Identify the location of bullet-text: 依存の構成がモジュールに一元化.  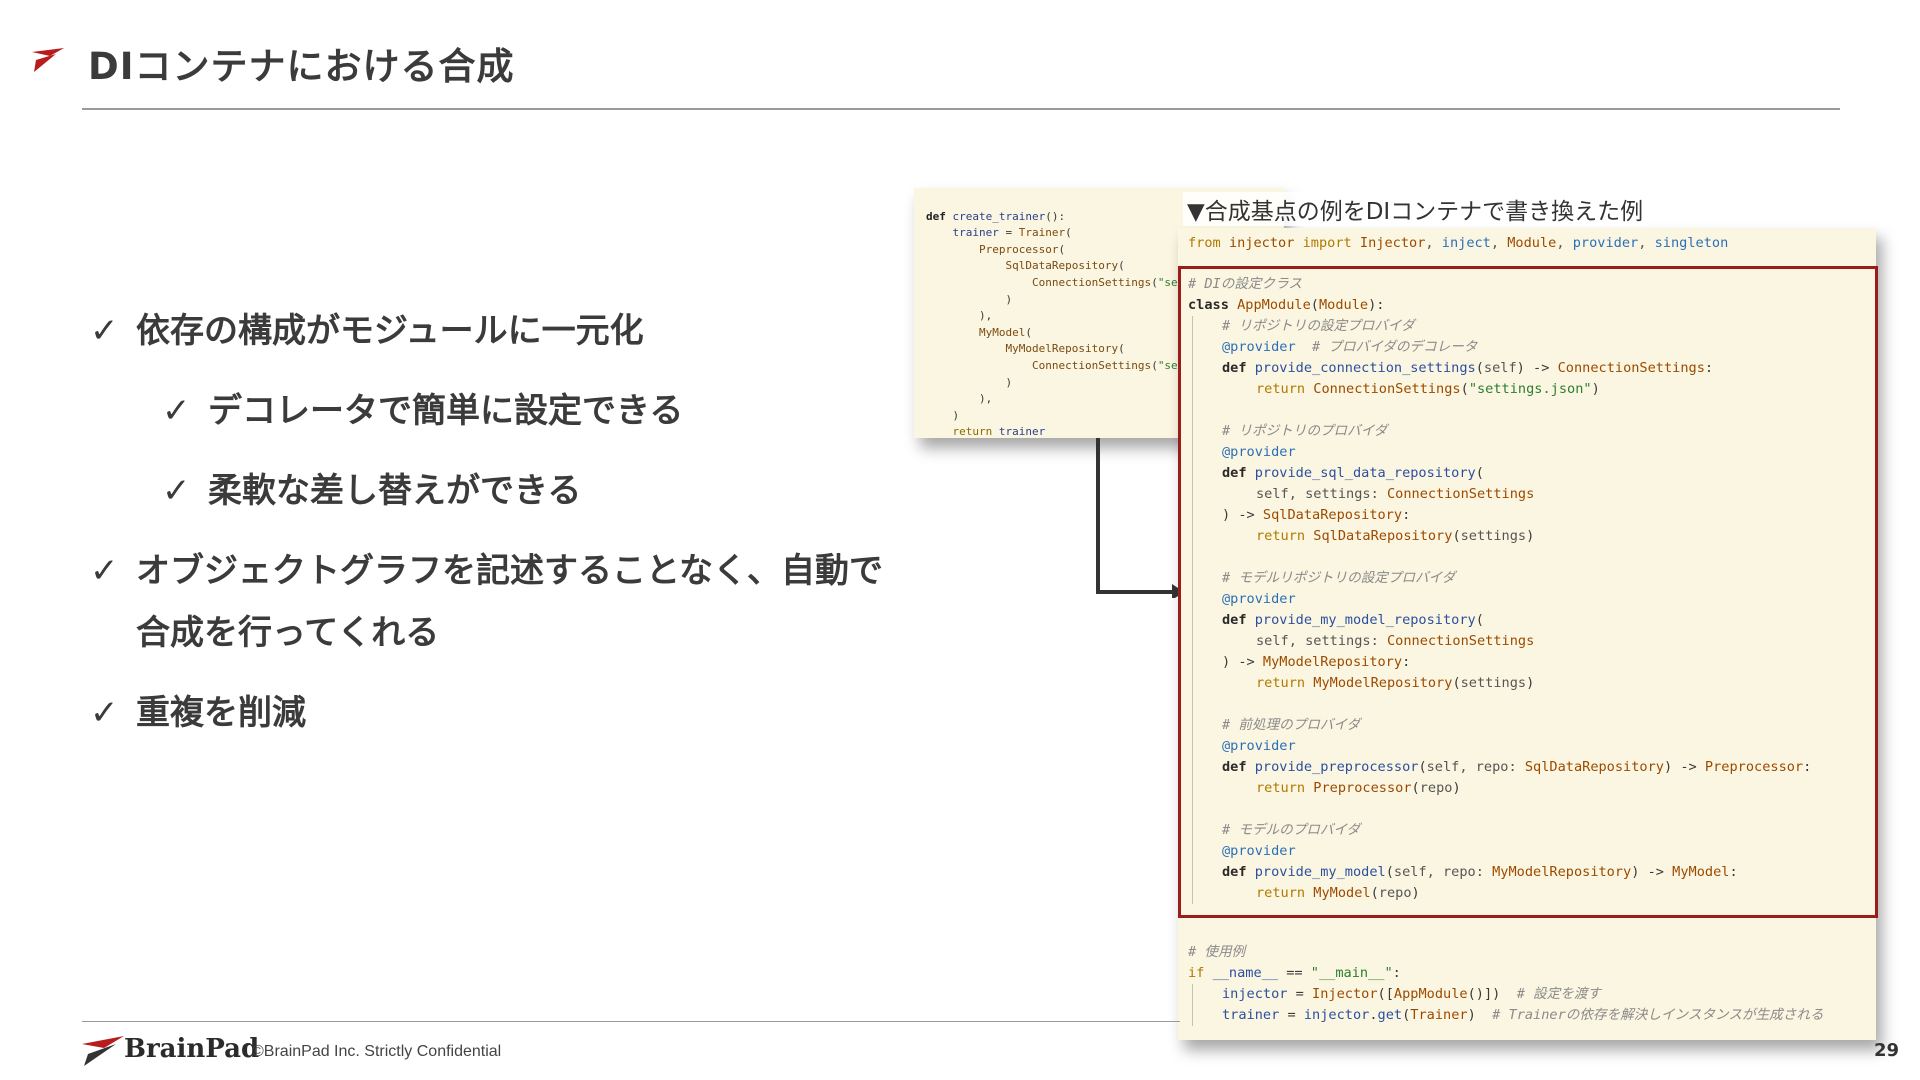
(390, 331).